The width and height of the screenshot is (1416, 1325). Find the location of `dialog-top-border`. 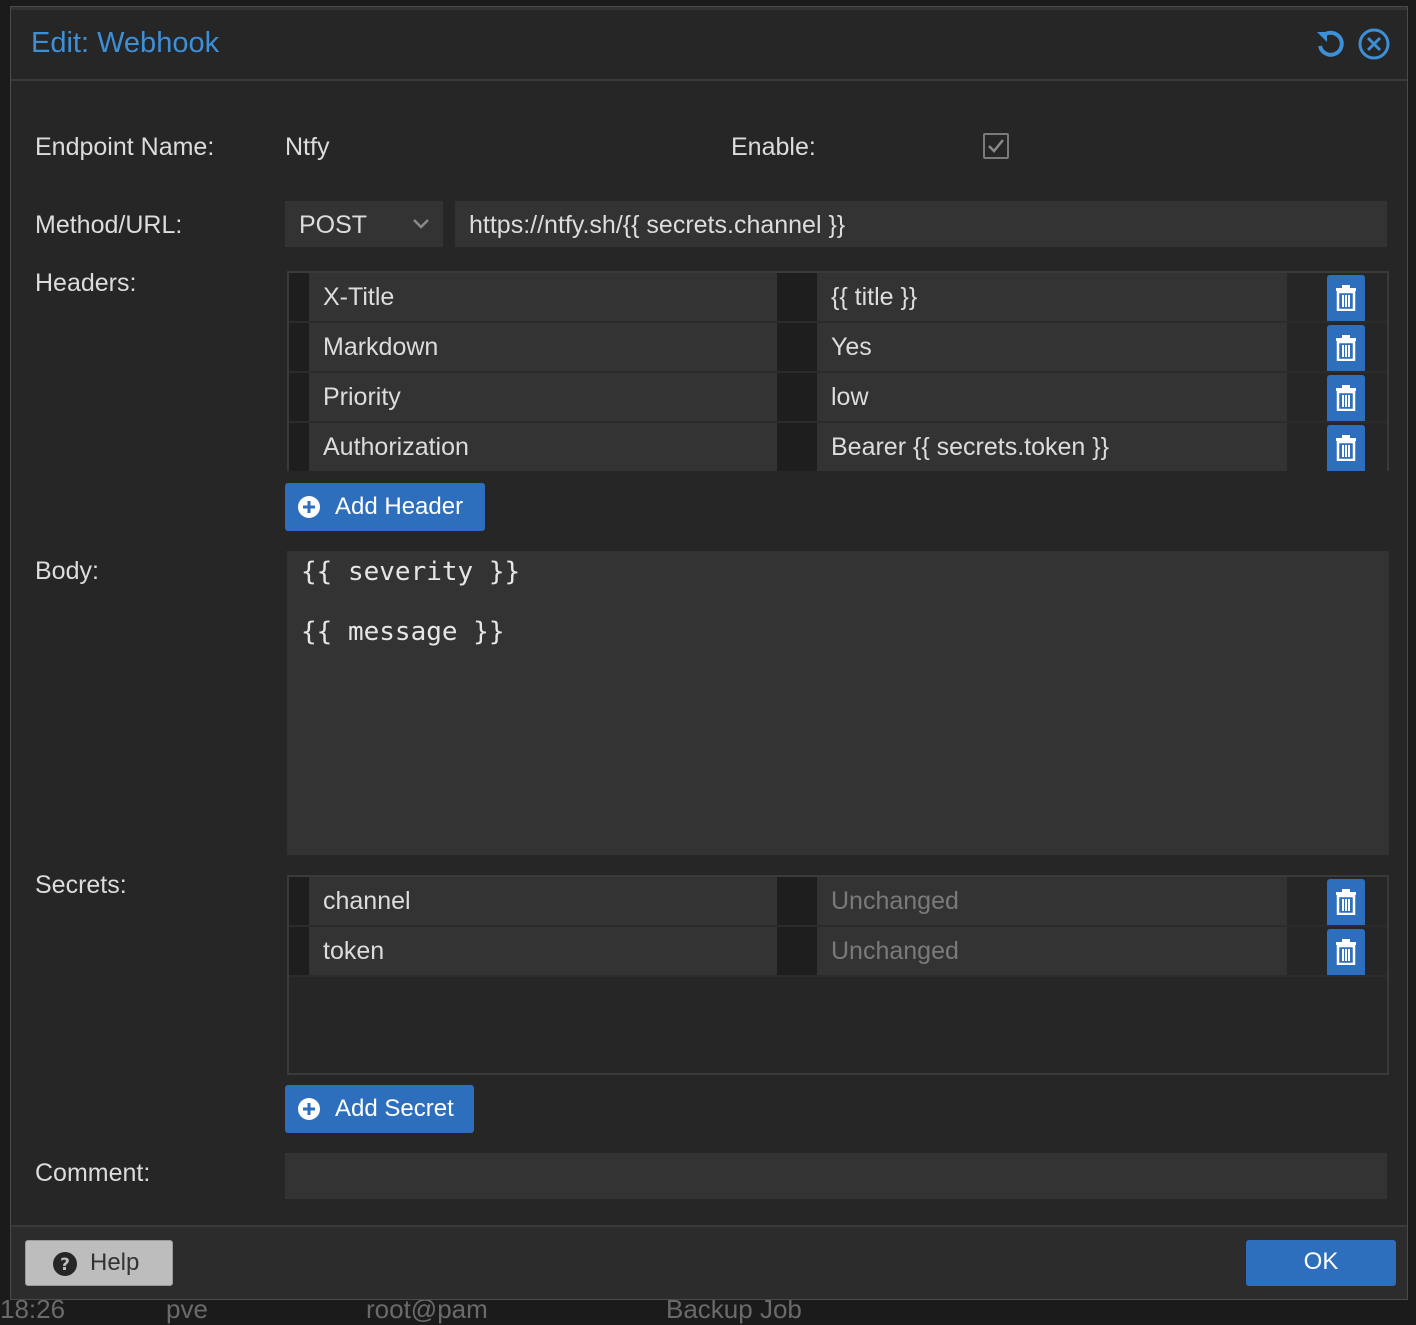

dialog-top-border is located at coordinates (709, 8).